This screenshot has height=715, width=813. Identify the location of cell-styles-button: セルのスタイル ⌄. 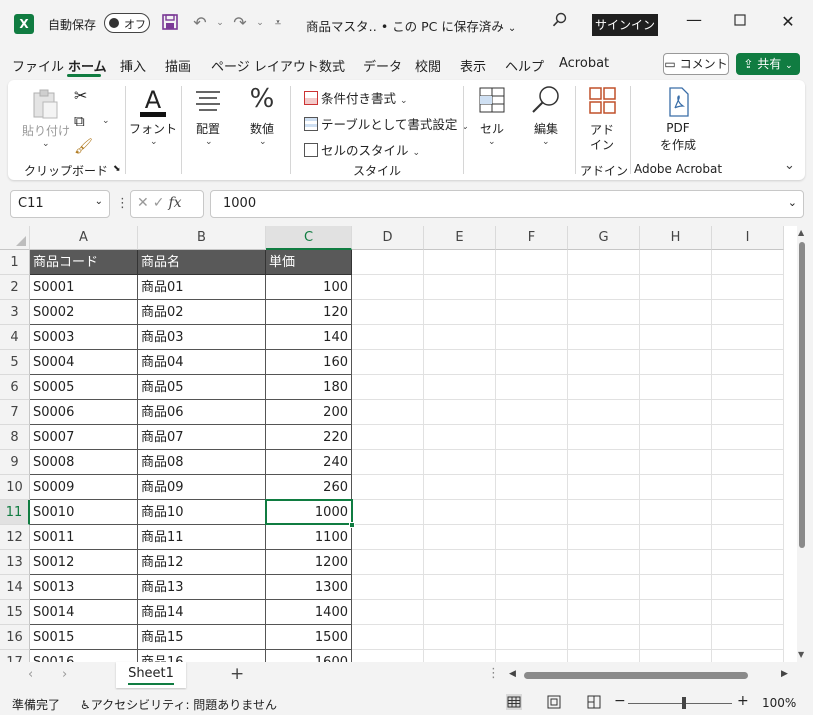
(362, 149).